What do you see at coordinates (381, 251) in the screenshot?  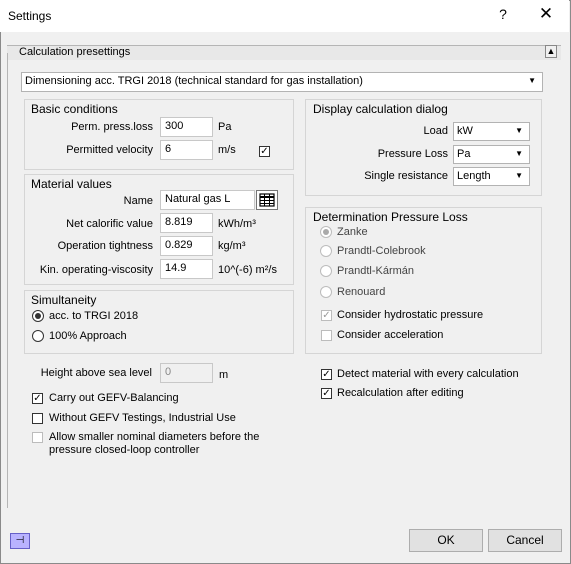 I see `radio-prandtl-colebrook-label: Prandtl-Colebrook` at bounding box center [381, 251].